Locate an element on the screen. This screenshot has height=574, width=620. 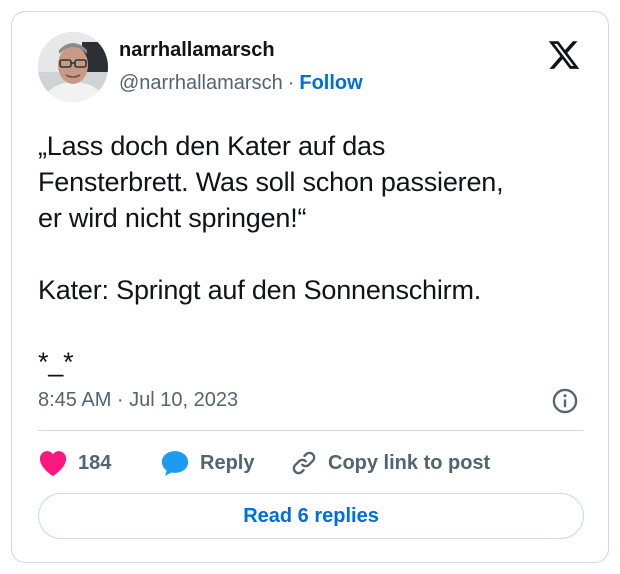
copy-link-button: Copy link to post is located at coordinates (390, 463).